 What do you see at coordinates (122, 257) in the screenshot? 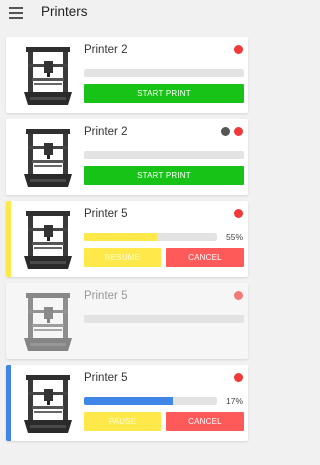
I see `resume-button: RESUME` at bounding box center [122, 257].